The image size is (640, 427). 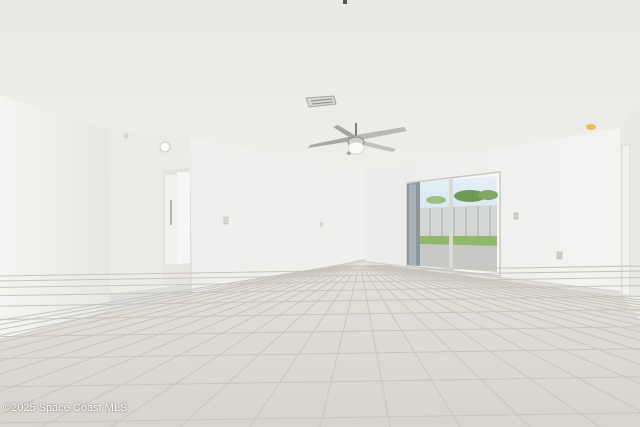 I want to click on electrical-outlet-low, so click(x=559, y=255).